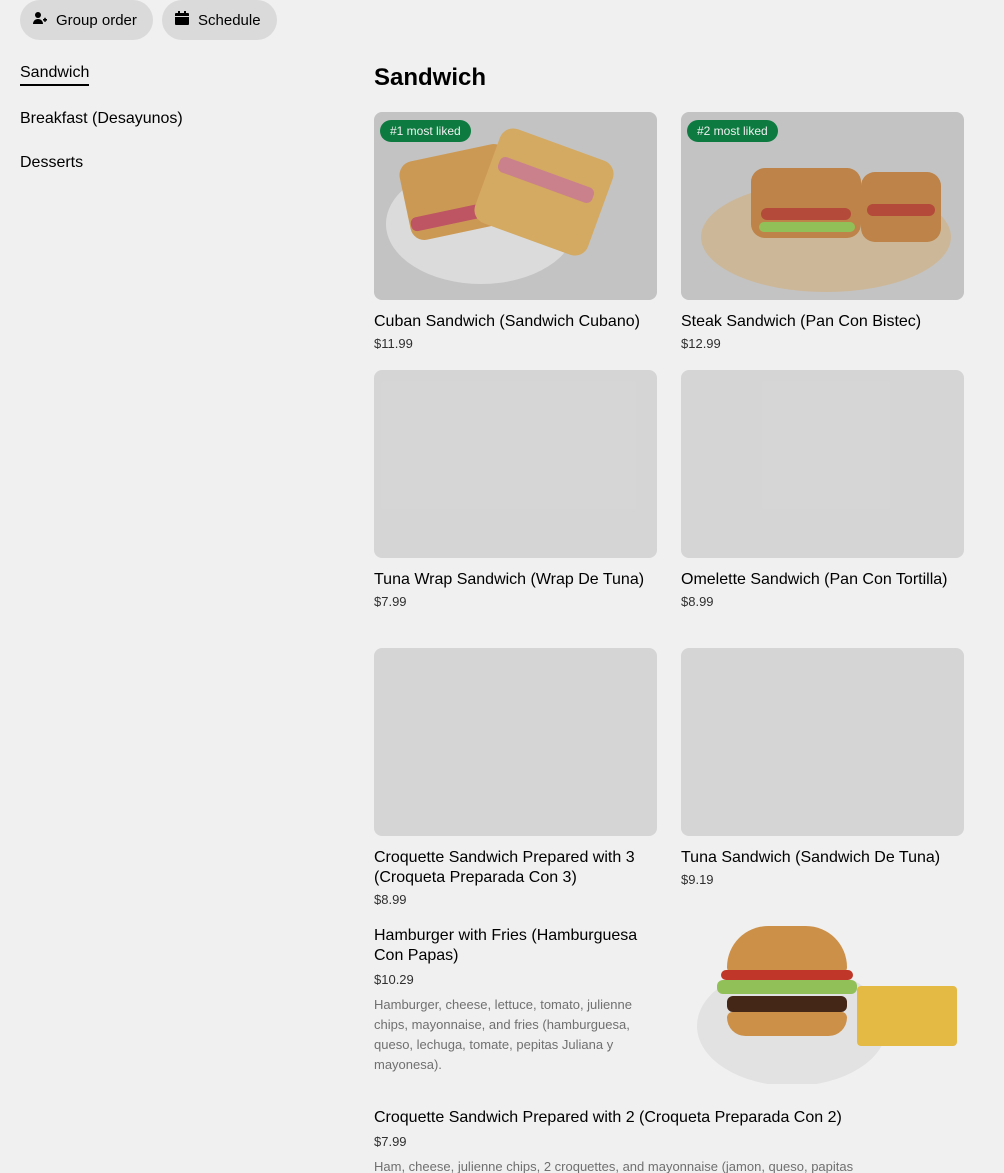 This screenshot has width=1004, height=1173. I want to click on menu-card-tuna-wrap: Tuna Wrap Sandwich (Wrap De Tuna) $7.99, so click(515, 489).